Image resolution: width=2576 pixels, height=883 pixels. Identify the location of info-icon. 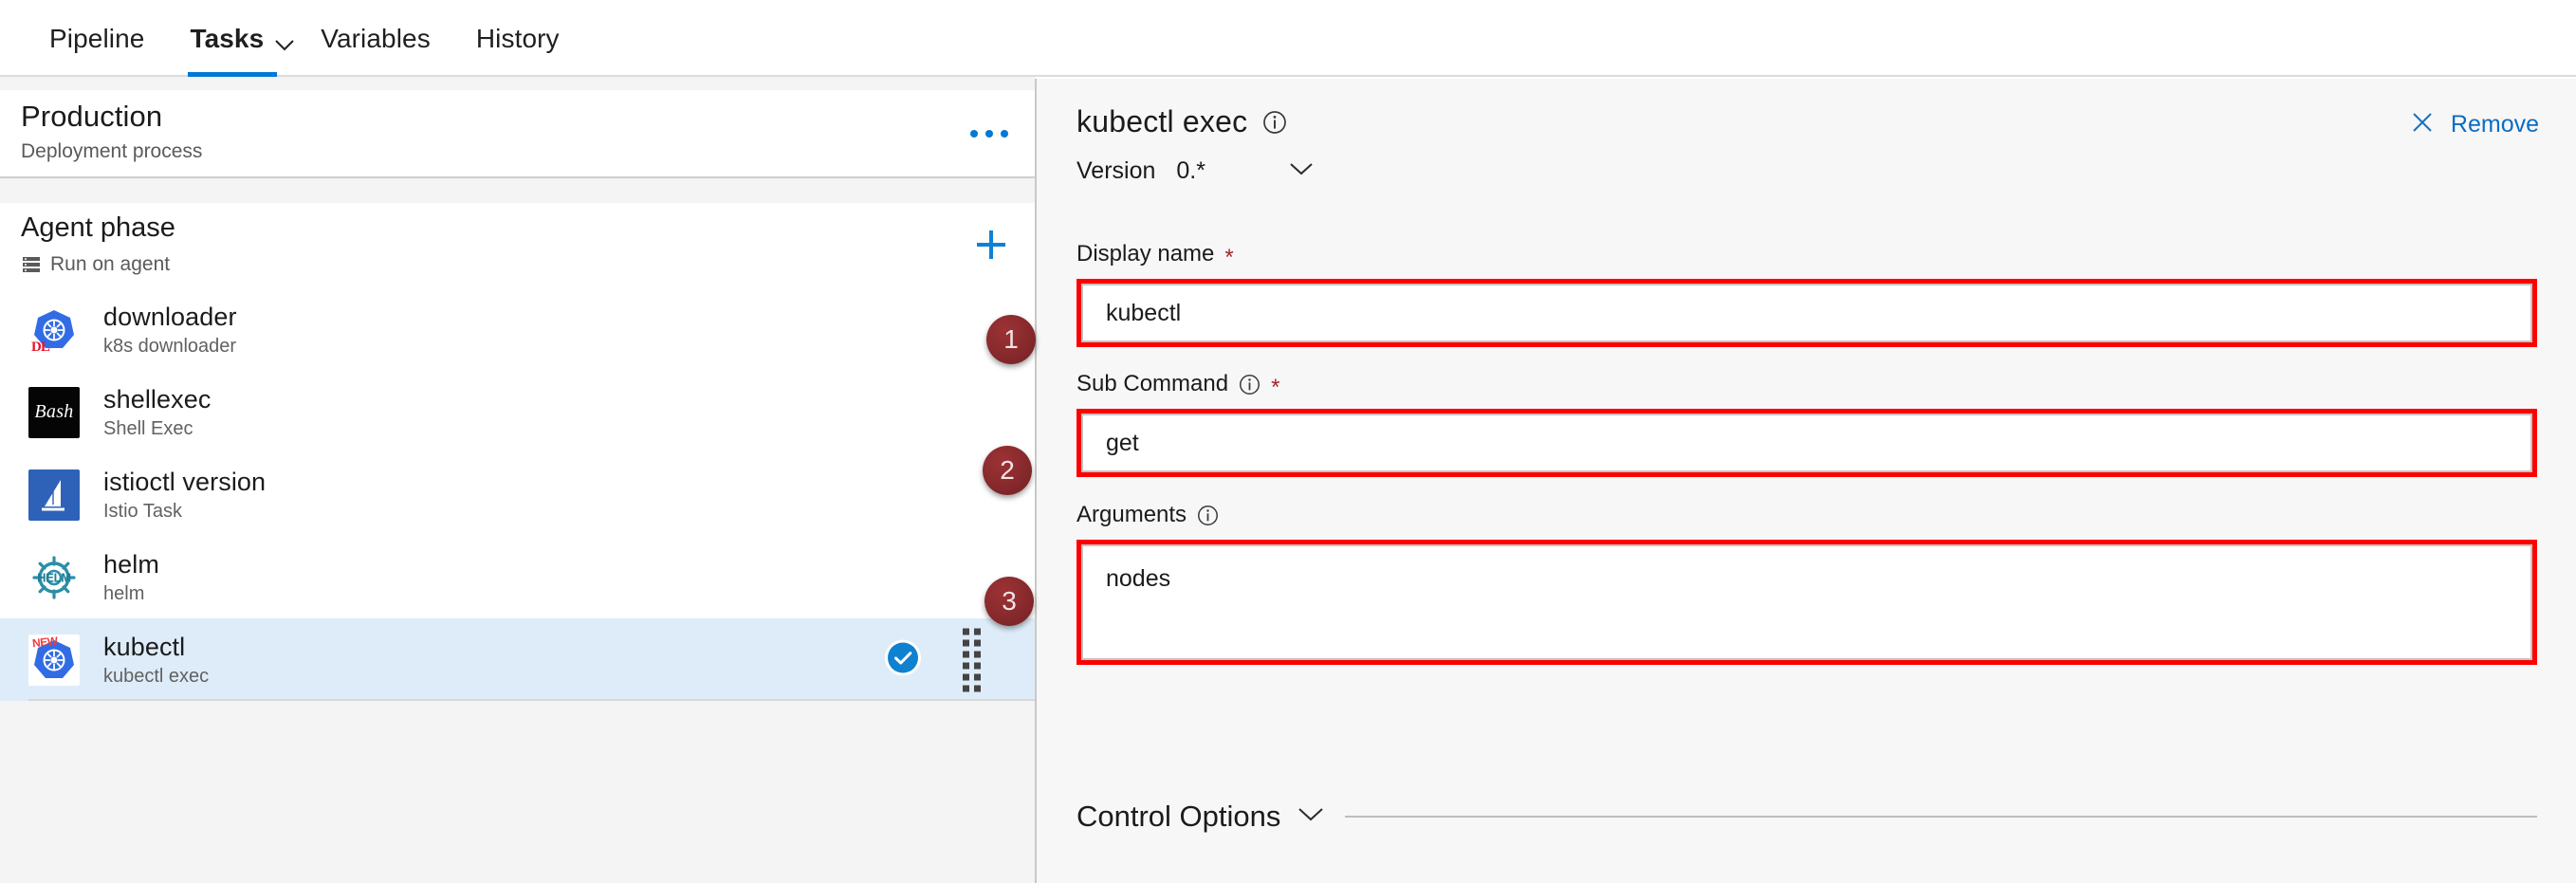
(1274, 122).